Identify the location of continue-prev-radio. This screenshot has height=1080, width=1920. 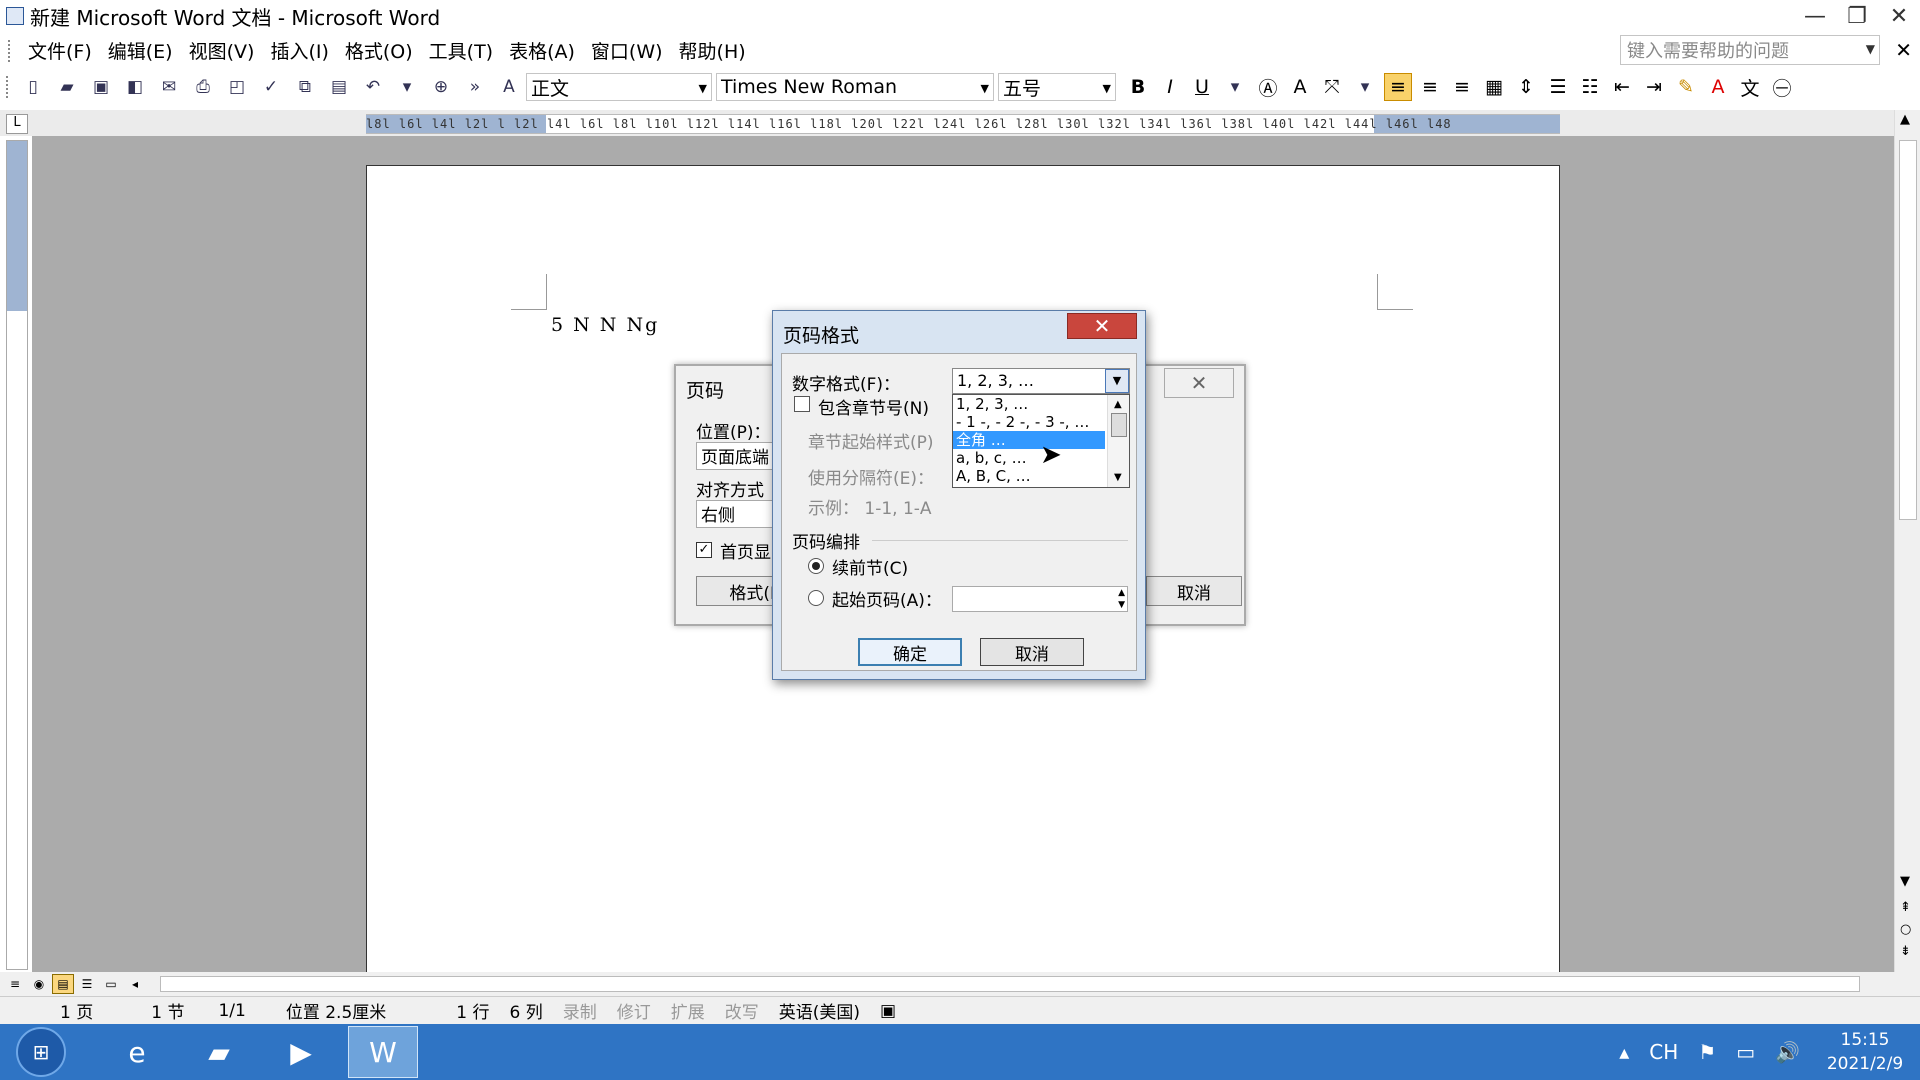
(816, 566).